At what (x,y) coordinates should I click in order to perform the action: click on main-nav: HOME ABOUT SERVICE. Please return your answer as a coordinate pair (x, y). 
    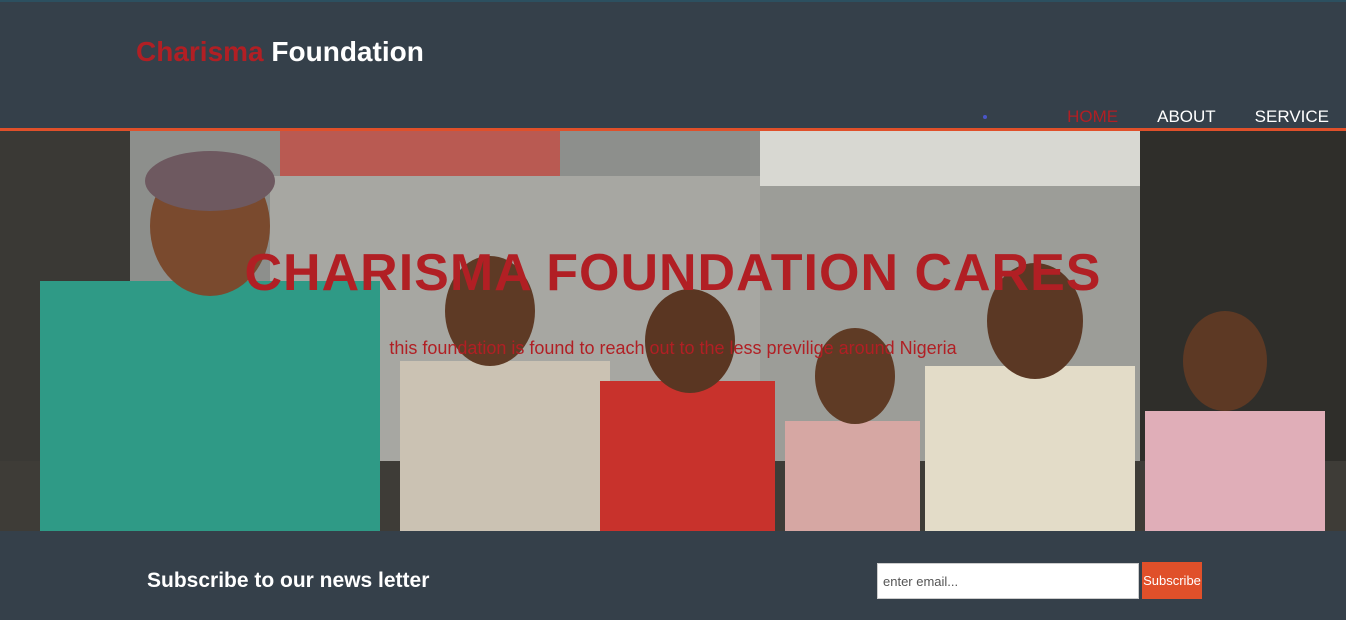
    Looking at the image, I should click on (1156, 117).